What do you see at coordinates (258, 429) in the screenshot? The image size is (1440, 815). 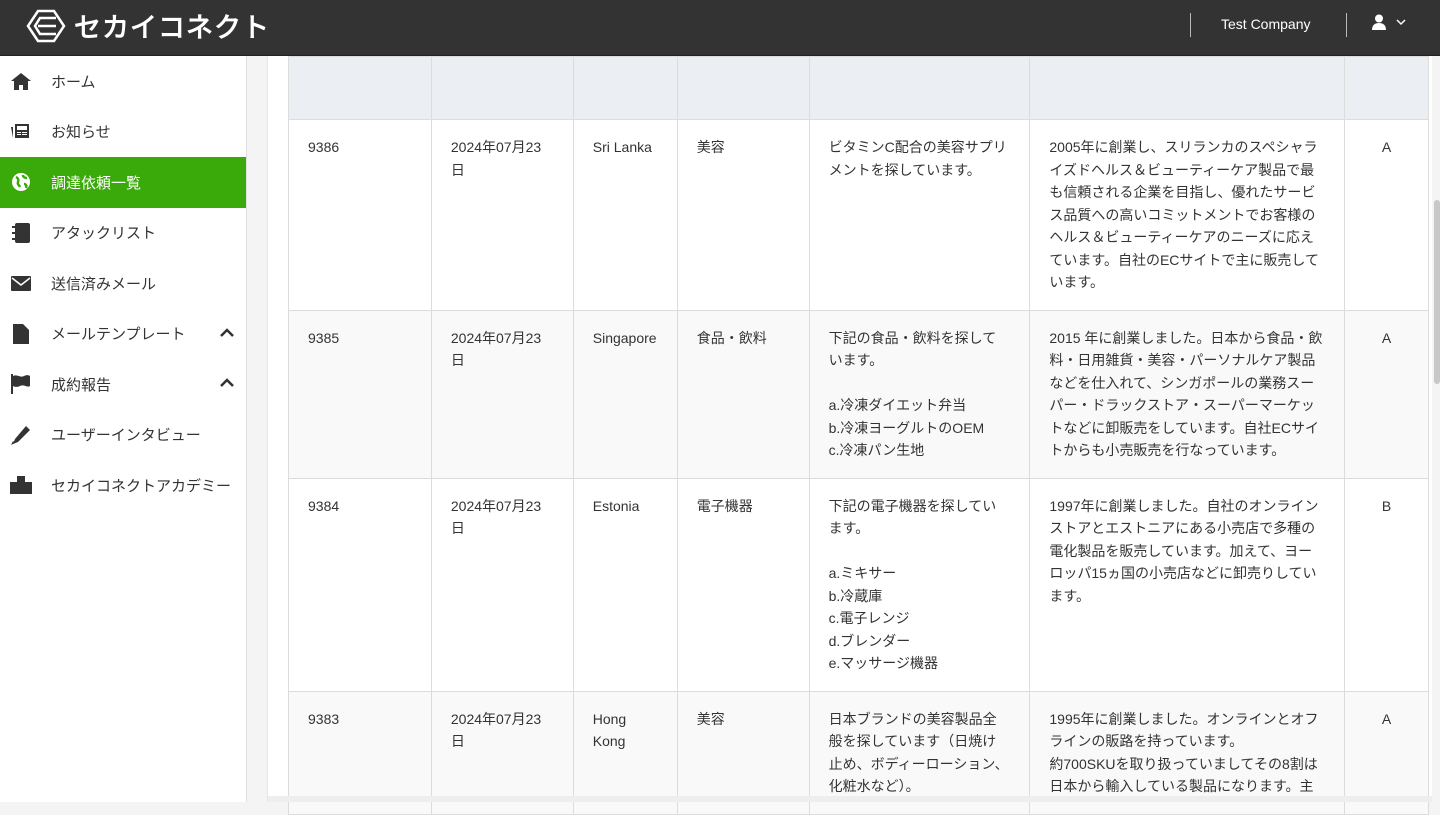 I see `gutter` at bounding box center [258, 429].